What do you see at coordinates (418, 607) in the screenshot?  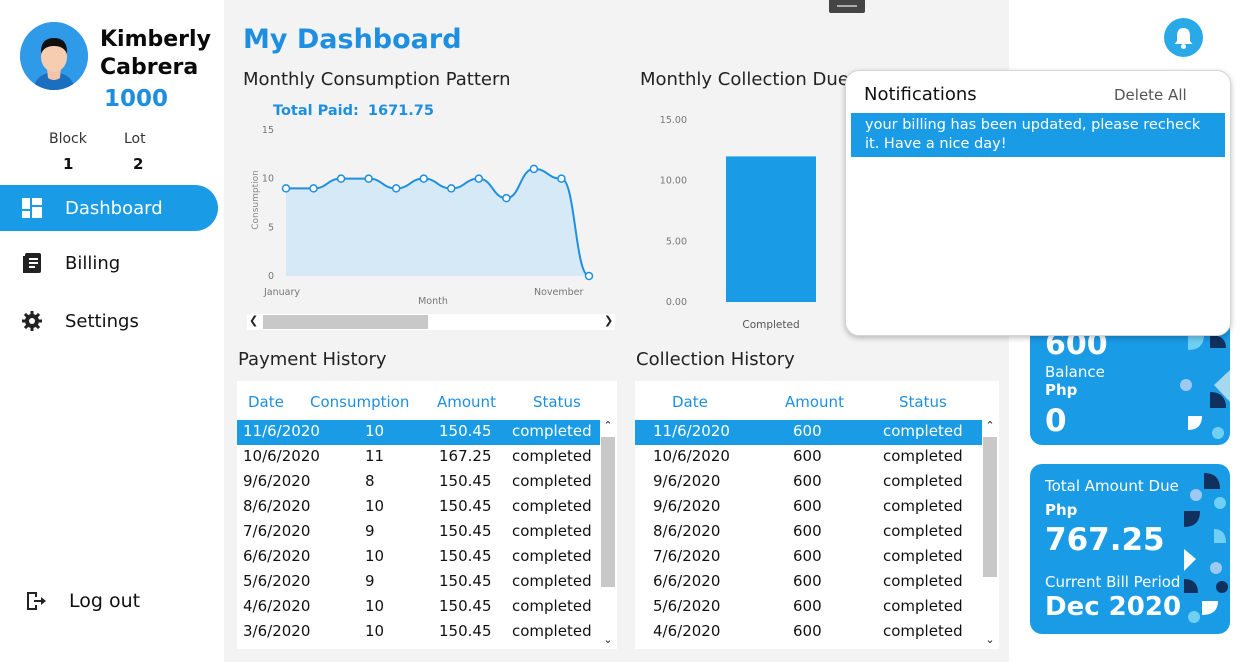 I see `table-row: 4/6/2020 10 150.45 completed` at bounding box center [418, 607].